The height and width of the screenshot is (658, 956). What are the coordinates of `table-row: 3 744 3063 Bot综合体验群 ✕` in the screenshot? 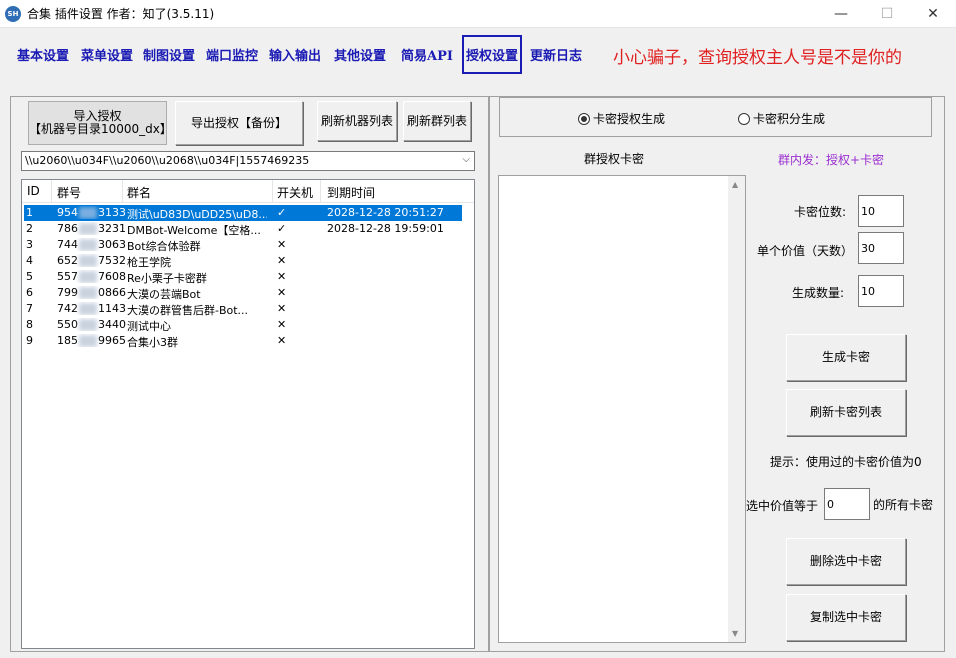 It's located at (243, 245).